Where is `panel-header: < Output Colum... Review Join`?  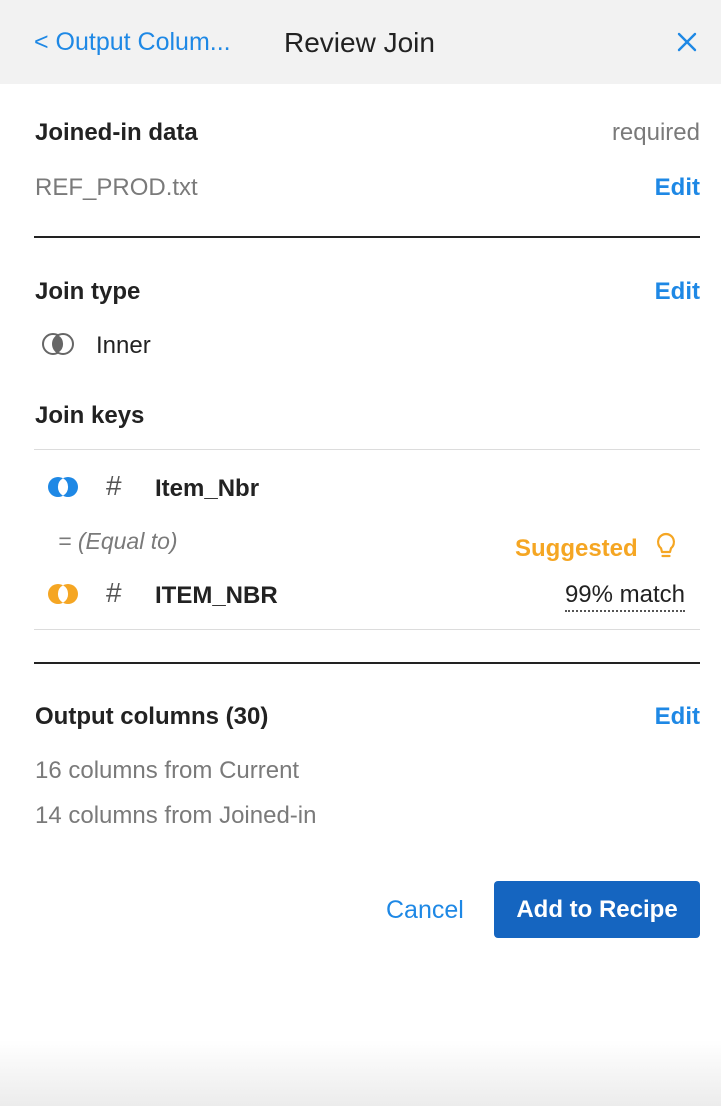
panel-header: < Output Colum... Review Join is located at coordinates (360, 42).